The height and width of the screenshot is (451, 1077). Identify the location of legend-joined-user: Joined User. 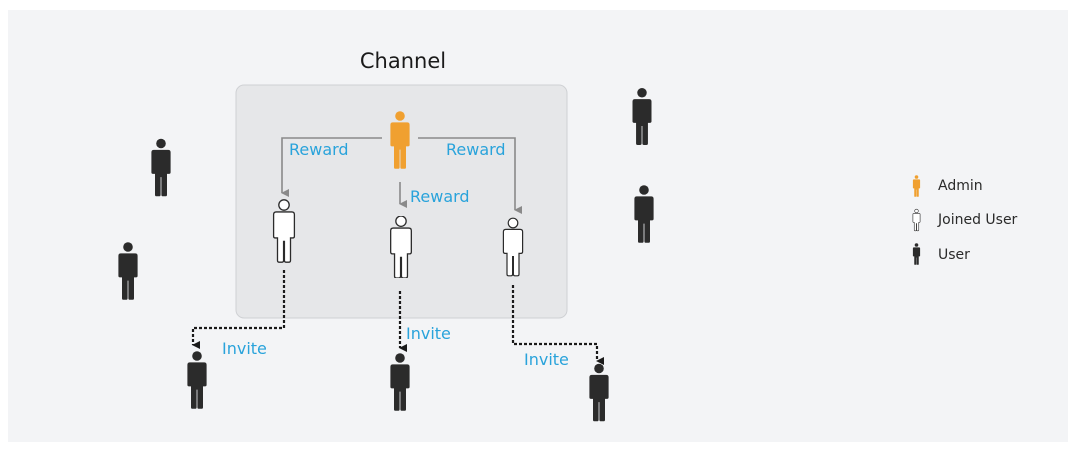
(965, 220).